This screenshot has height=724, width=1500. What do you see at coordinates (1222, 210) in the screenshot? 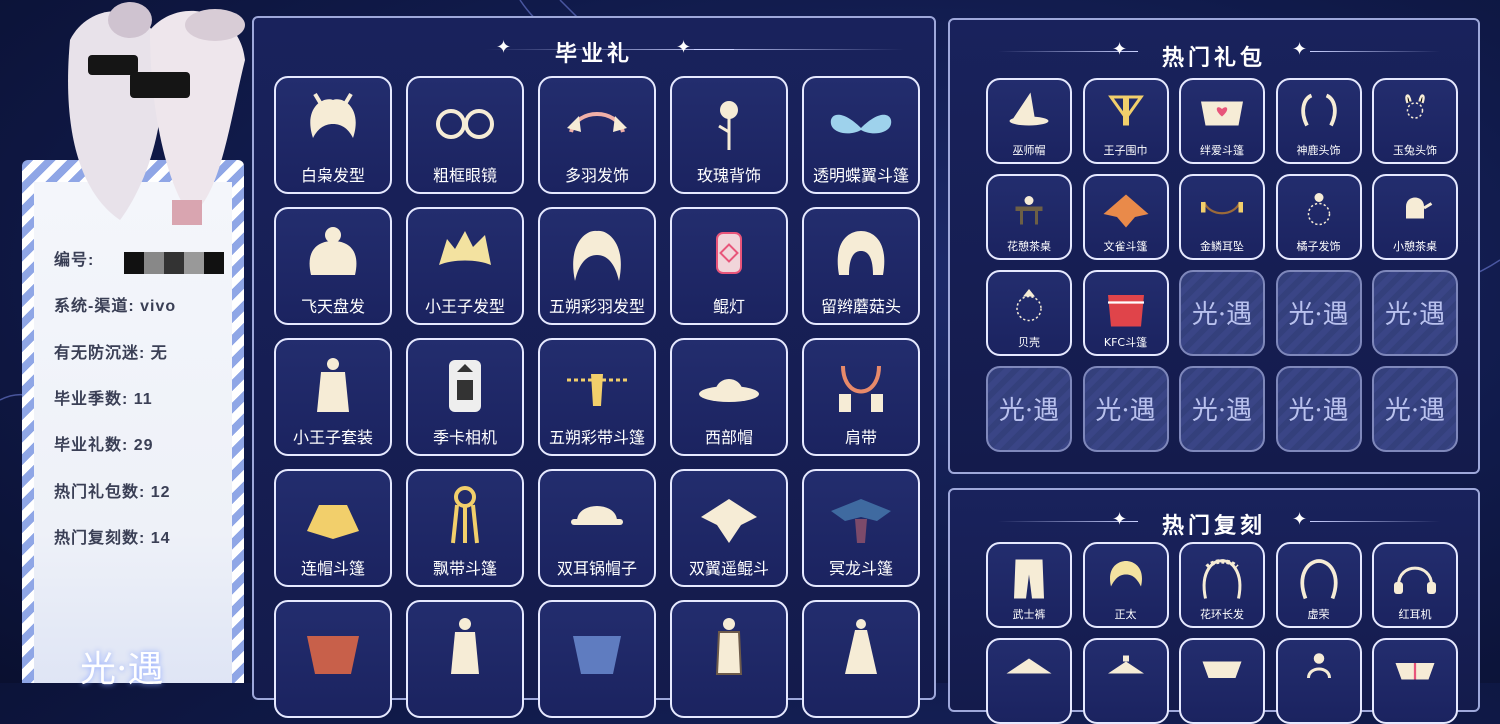
I see `earring-icon` at bounding box center [1222, 210].